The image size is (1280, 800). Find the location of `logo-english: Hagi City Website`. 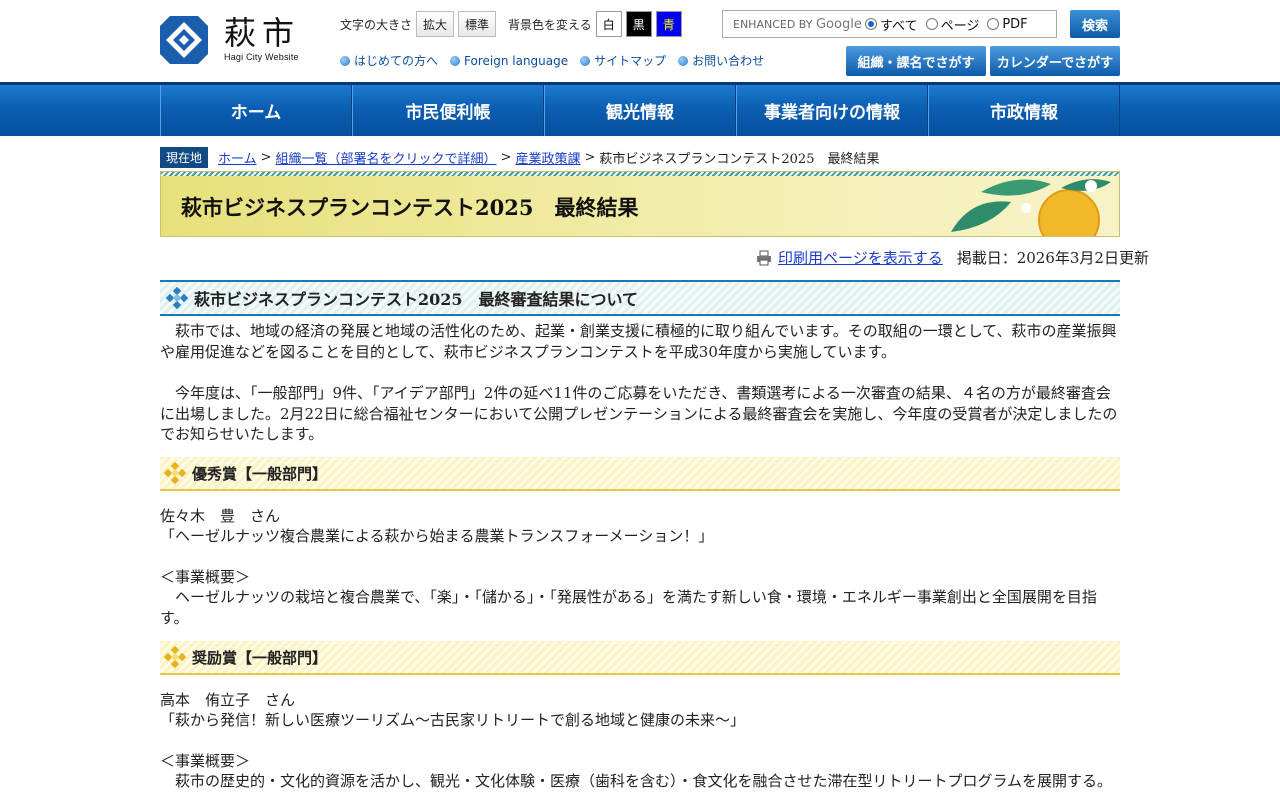

logo-english: Hagi City Website is located at coordinates (261, 57).